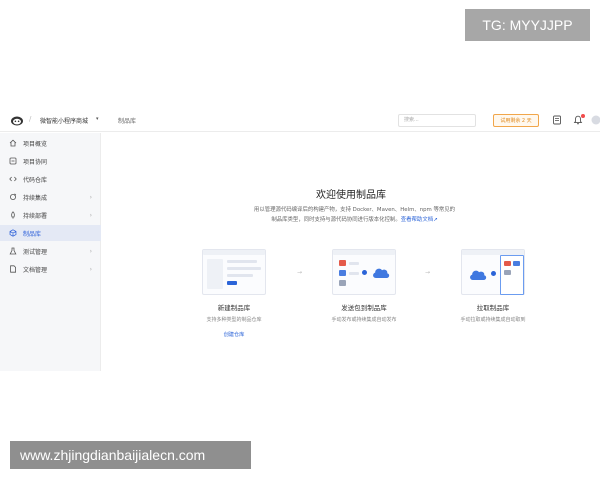 The width and height of the screenshot is (600, 480). I want to click on home-icon, so click(13, 143).